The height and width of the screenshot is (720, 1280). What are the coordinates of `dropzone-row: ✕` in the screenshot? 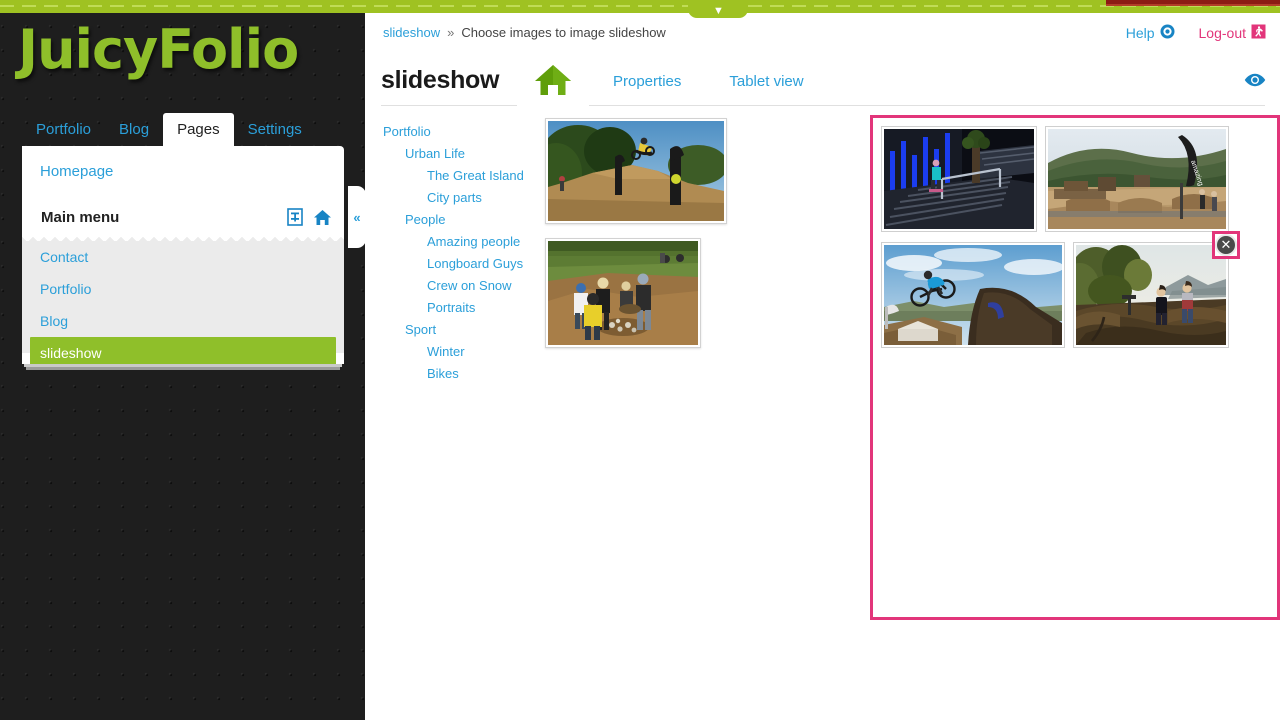 It's located at (1075, 294).